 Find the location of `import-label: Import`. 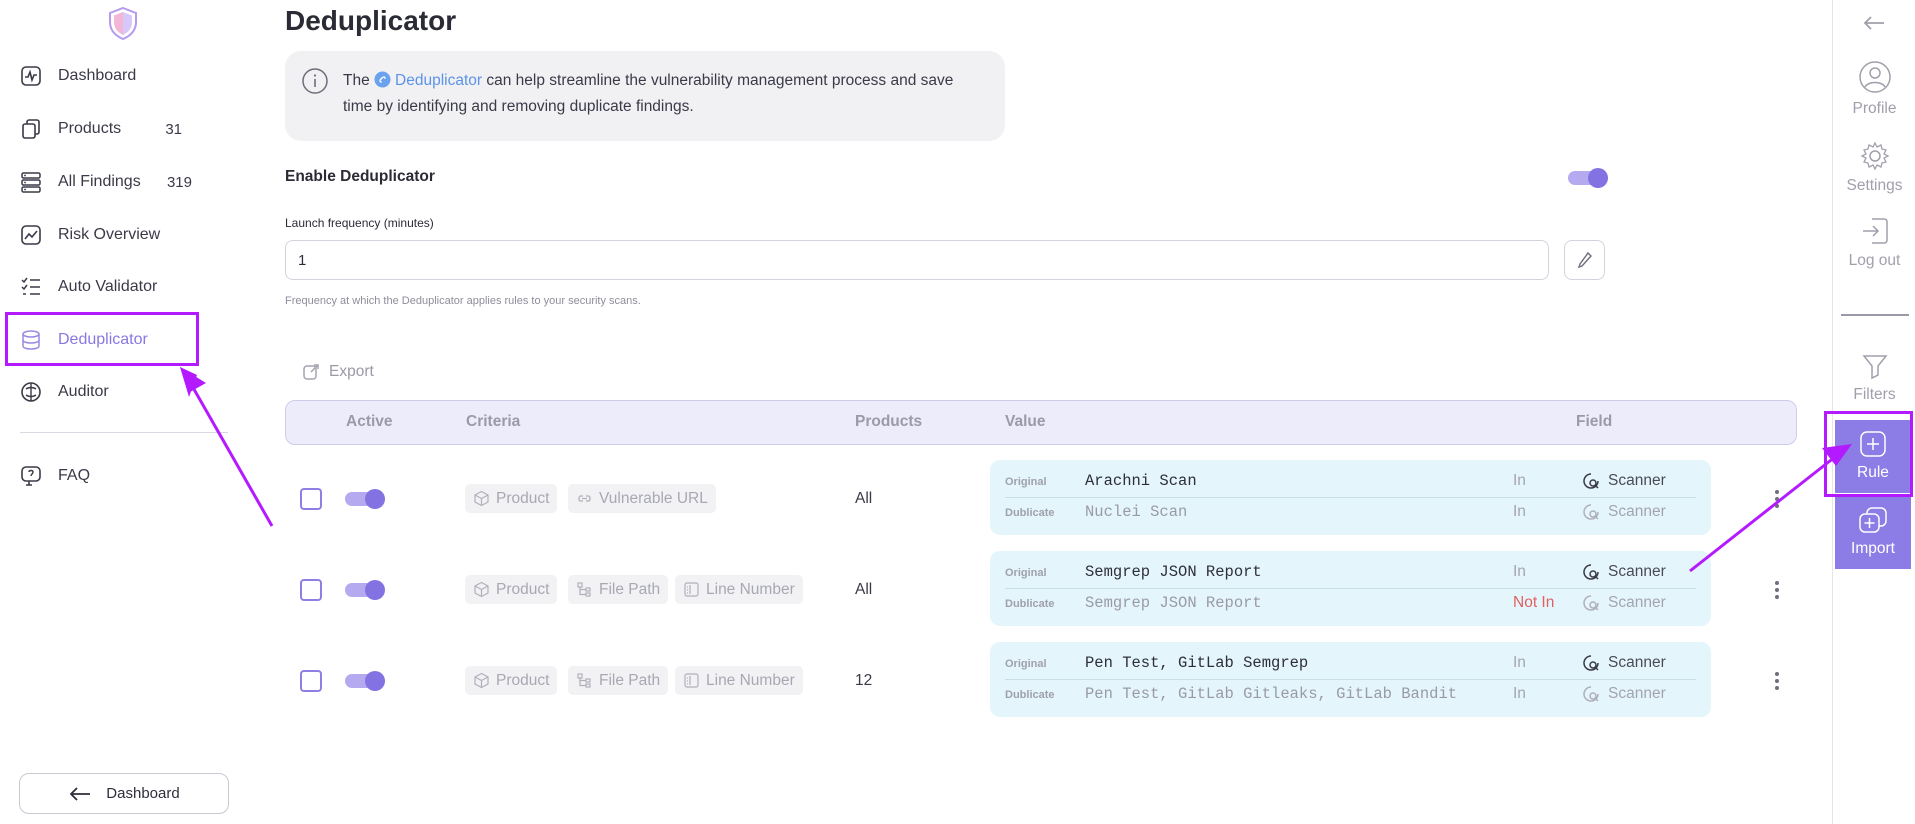

import-label: Import is located at coordinates (1873, 548).